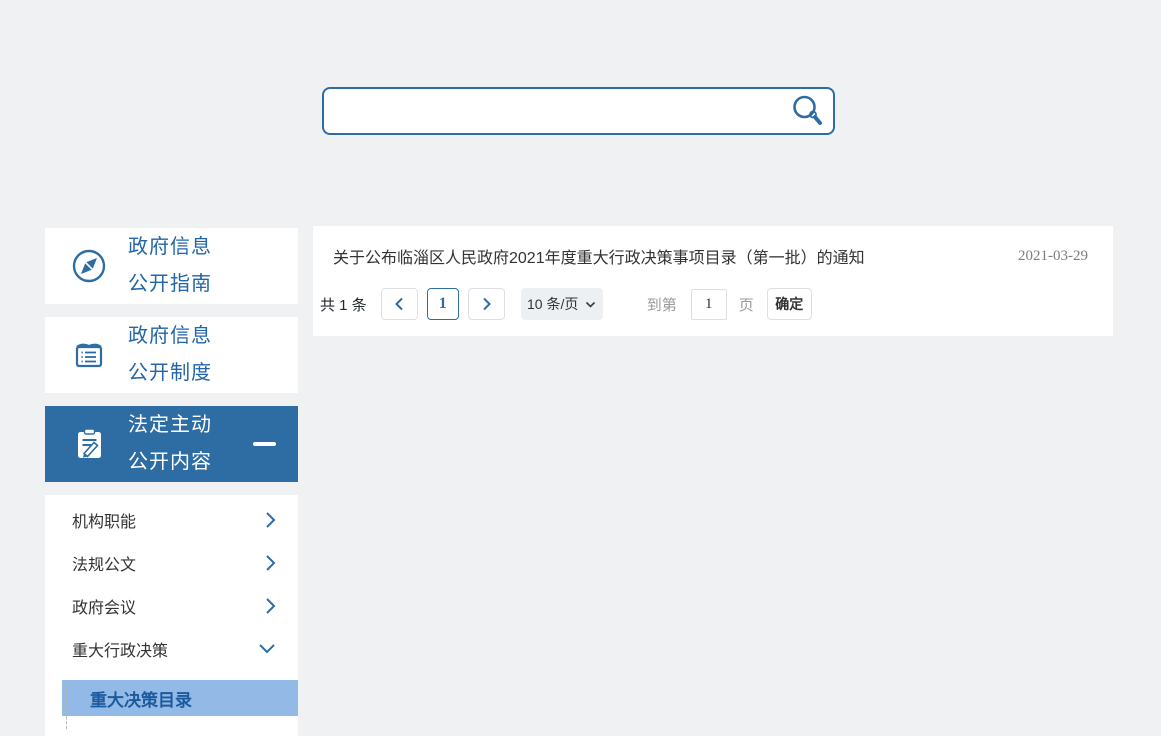 This screenshot has height=736, width=1161. What do you see at coordinates (171, 562) in the screenshot?
I see `submenu-item-regulations: 法规公文` at bounding box center [171, 562].